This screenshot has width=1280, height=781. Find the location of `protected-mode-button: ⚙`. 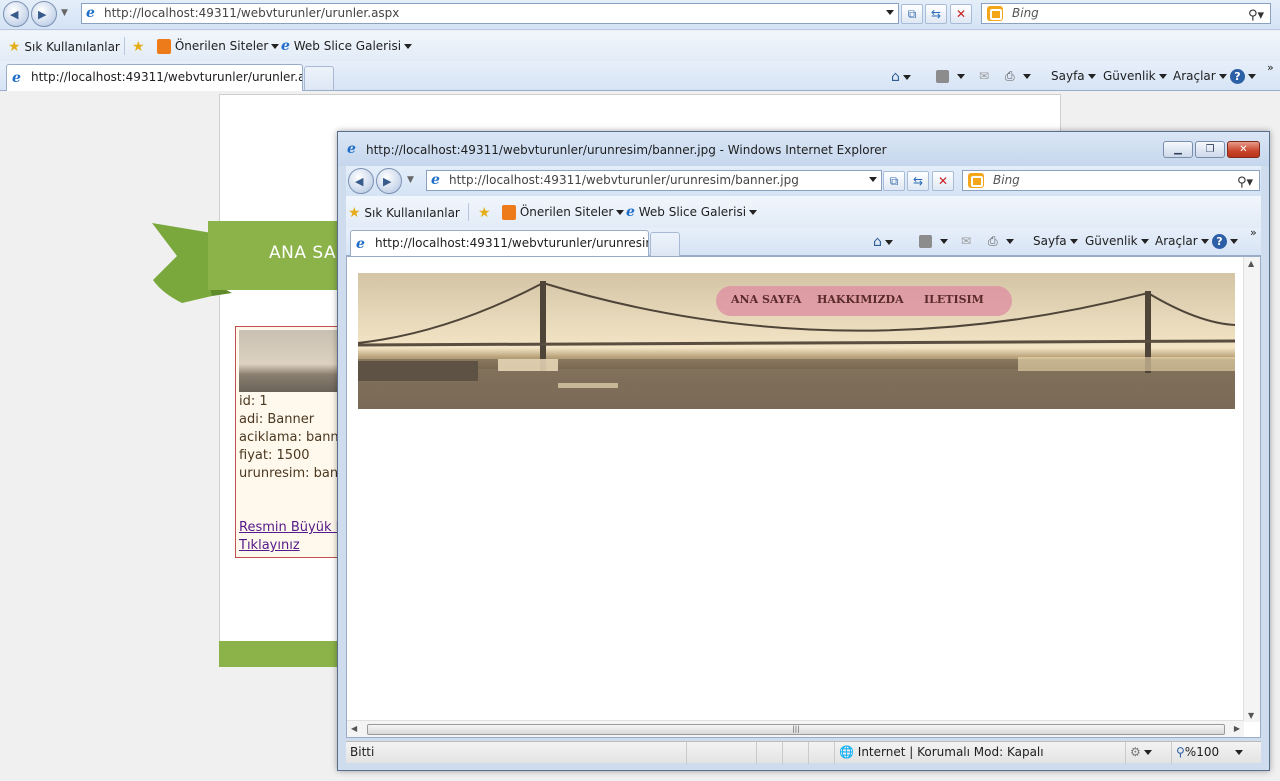

protected-mode-button: ⚙ is located at coordinates (1148, 753).